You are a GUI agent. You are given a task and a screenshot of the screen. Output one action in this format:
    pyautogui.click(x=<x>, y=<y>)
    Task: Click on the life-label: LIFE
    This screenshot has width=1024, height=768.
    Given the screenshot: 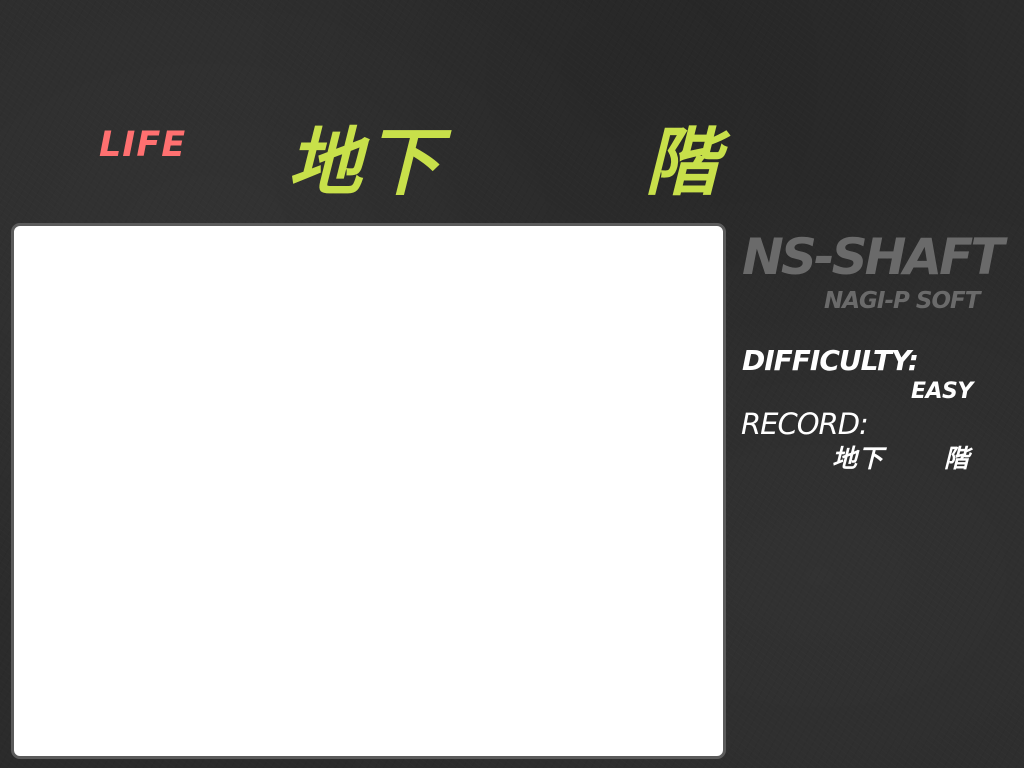 What is the action you would take?
    pyautogui.click(x=143, y=145)
    